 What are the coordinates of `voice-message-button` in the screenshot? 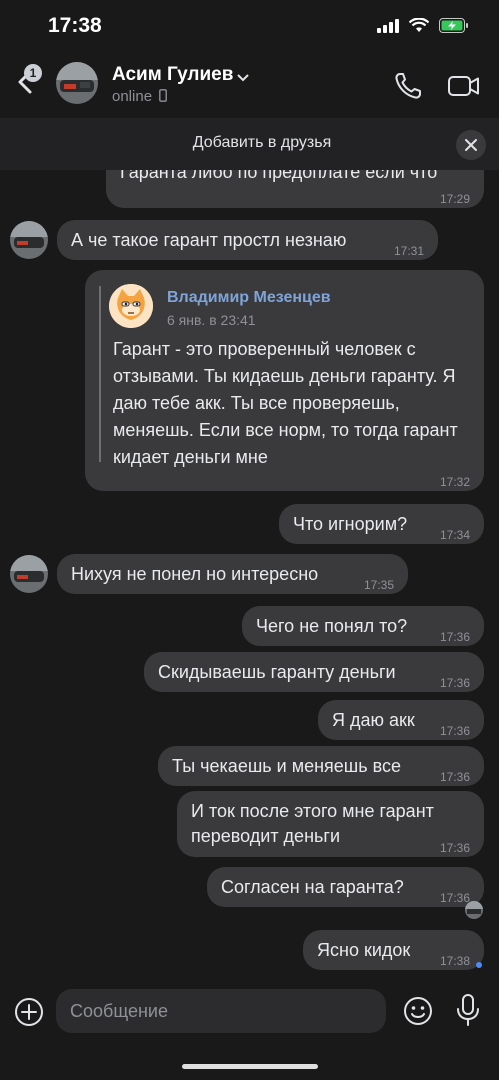 It's located at (468, 1010).